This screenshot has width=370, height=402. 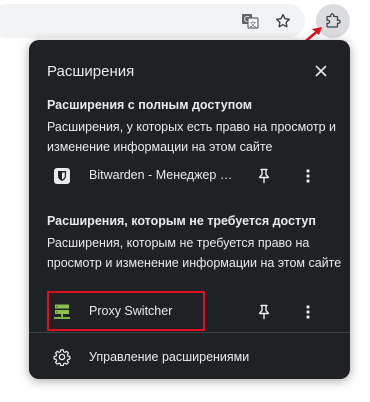 I want to click on svg-text: 文, so click(x=253, y=24).